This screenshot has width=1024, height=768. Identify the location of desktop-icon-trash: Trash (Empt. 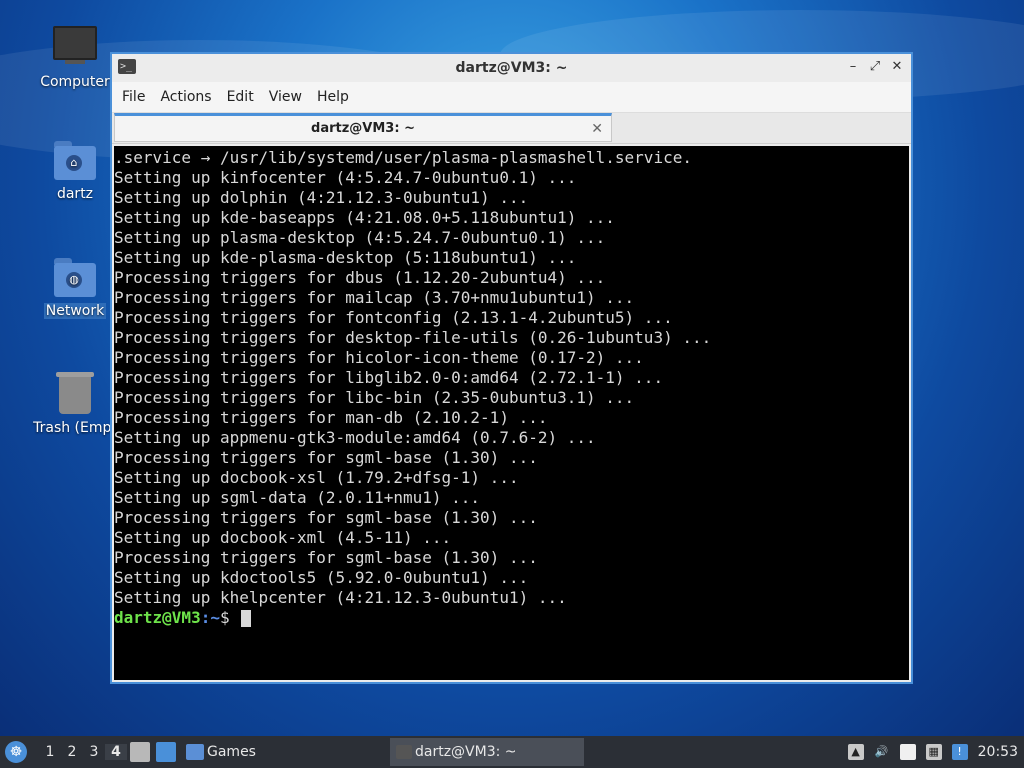
(75, 404).